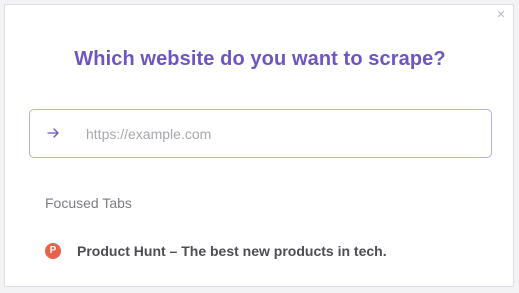  What do you see at coordinates (276, 134) in the screenshot?
I see `url-input` at bounding box center [276, 134].